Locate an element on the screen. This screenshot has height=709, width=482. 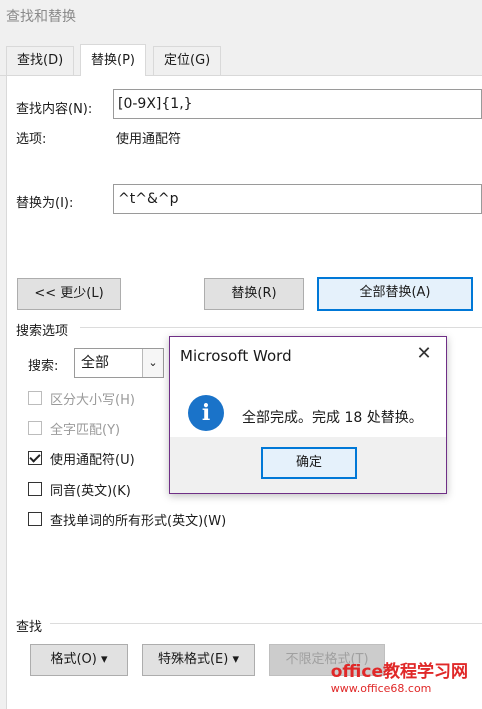
watermark-logo: office教程学习网 www.office68.com is located at coordinates (399, 676).